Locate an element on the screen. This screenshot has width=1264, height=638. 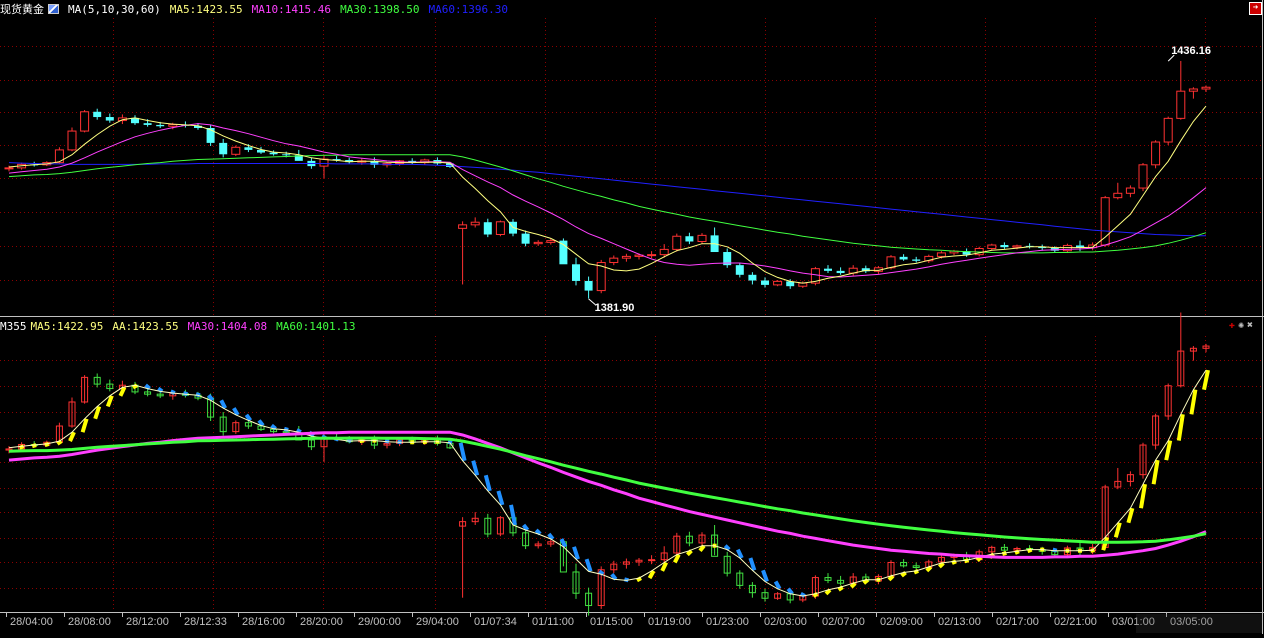
sub-ma60-value: MA60:1401.13 is located at coordinates (316, 326).